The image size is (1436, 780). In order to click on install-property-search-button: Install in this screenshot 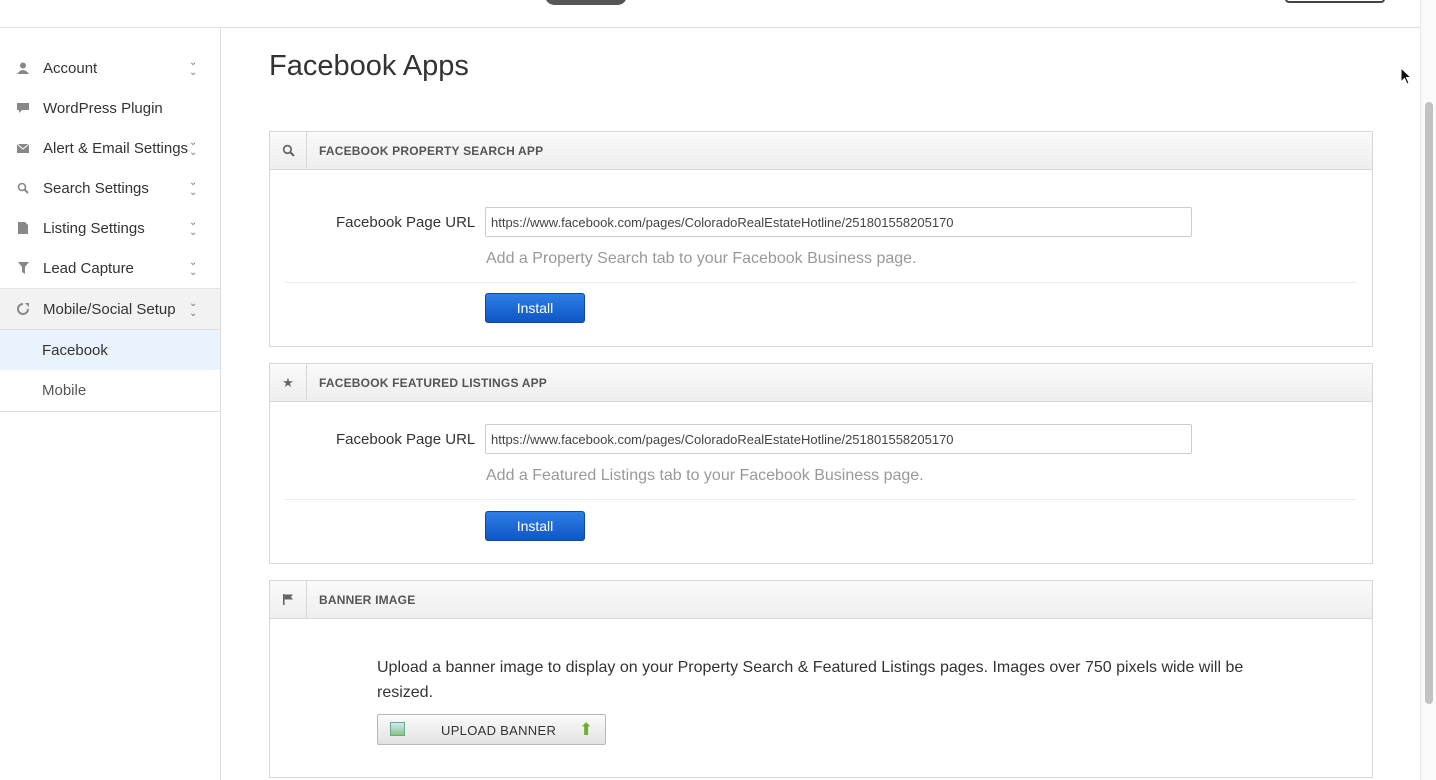, I will do `click(535, 308)`.